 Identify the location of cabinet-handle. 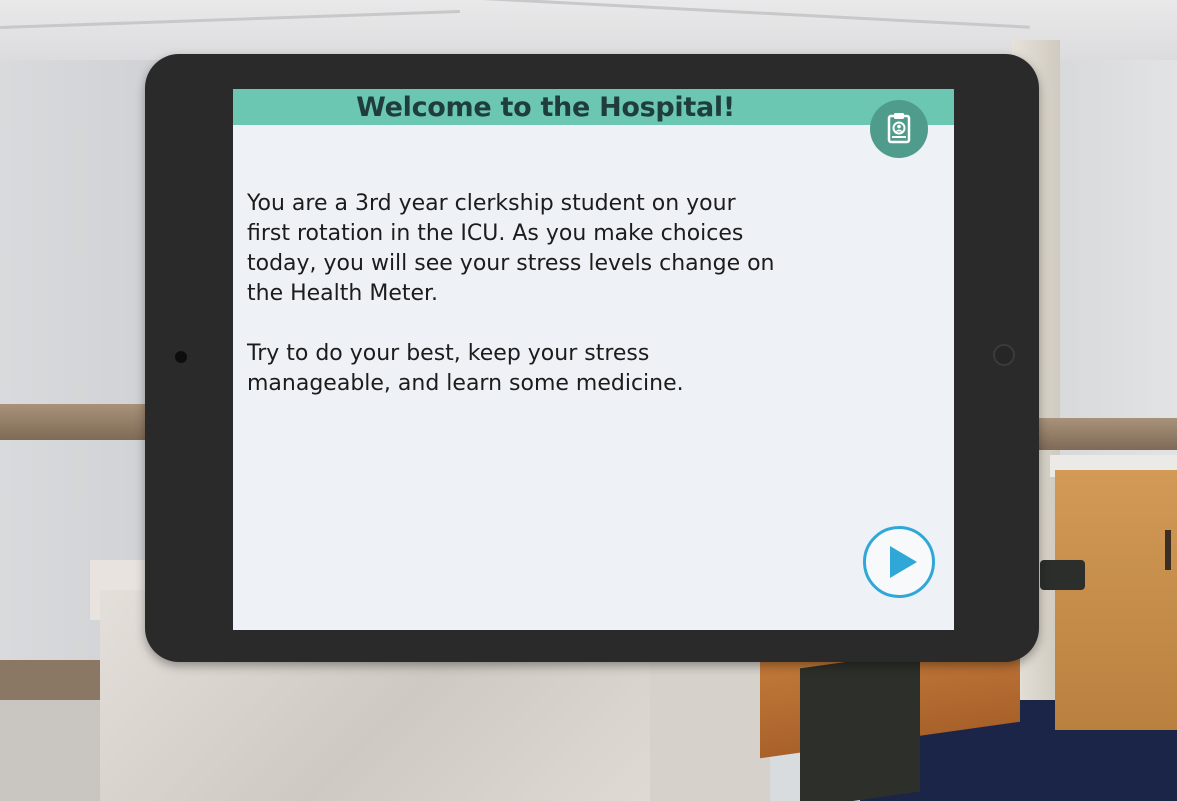
(1168, 550).